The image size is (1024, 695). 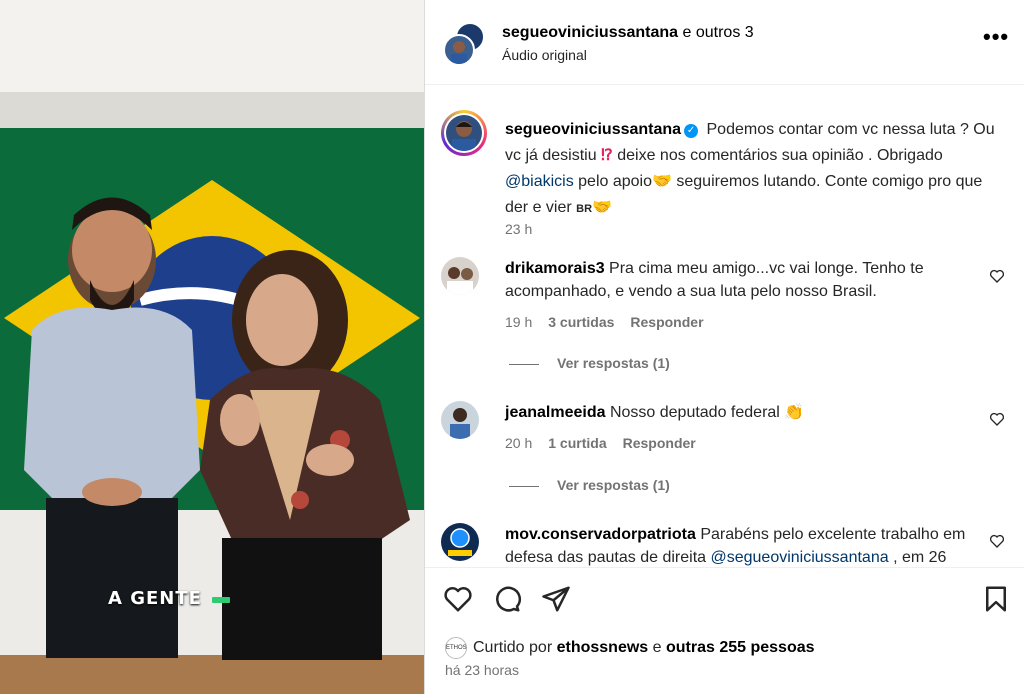 What do you see at coordinates (507, 599) in the screenshot?
I see `comment-bubble-icon` at bounding box center [507, 599].